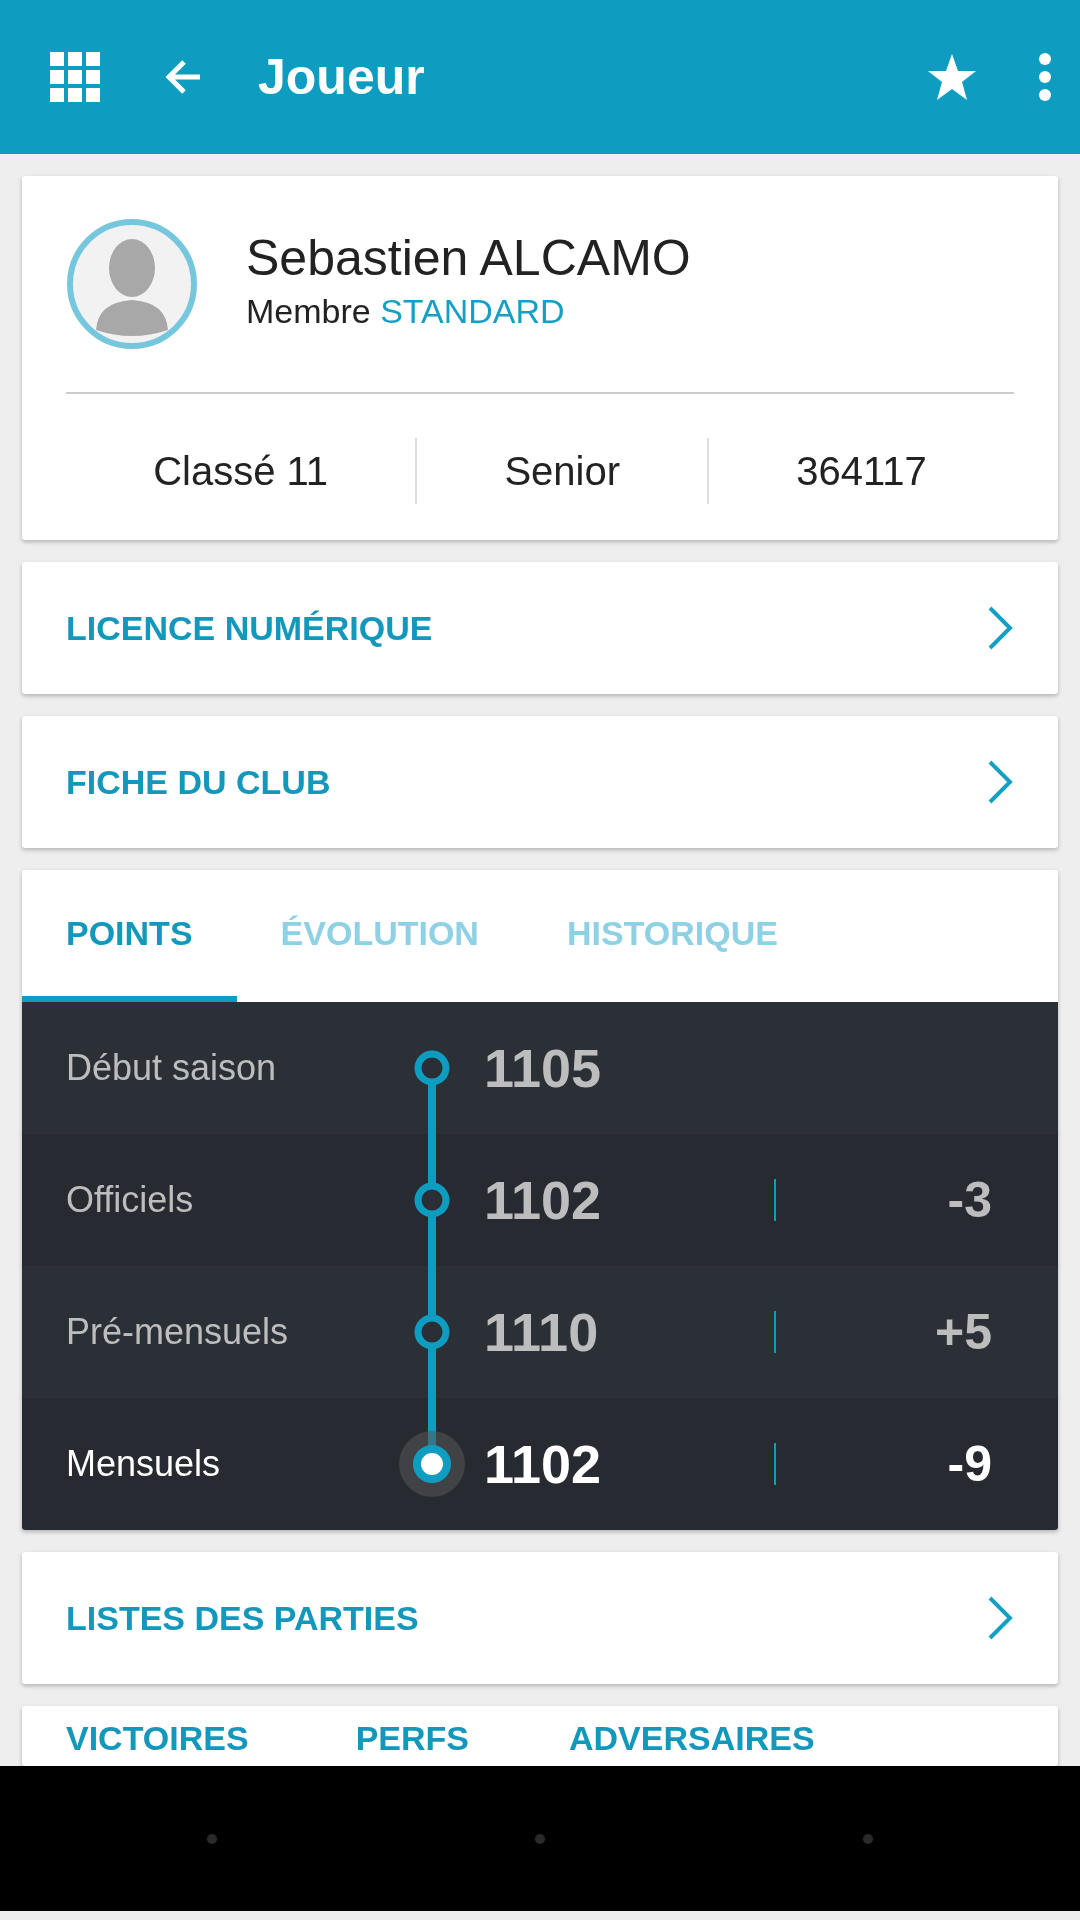  Describe the element at coordinates (692, 1738) in the screenshot. I see `tab: ADVERSAIRES` at that location.